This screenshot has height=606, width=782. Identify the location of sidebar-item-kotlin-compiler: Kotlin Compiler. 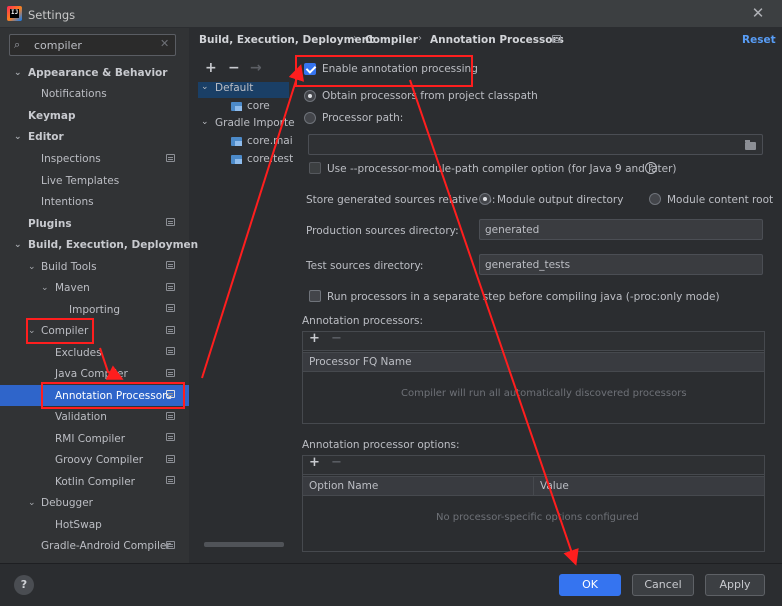
(95, 482).